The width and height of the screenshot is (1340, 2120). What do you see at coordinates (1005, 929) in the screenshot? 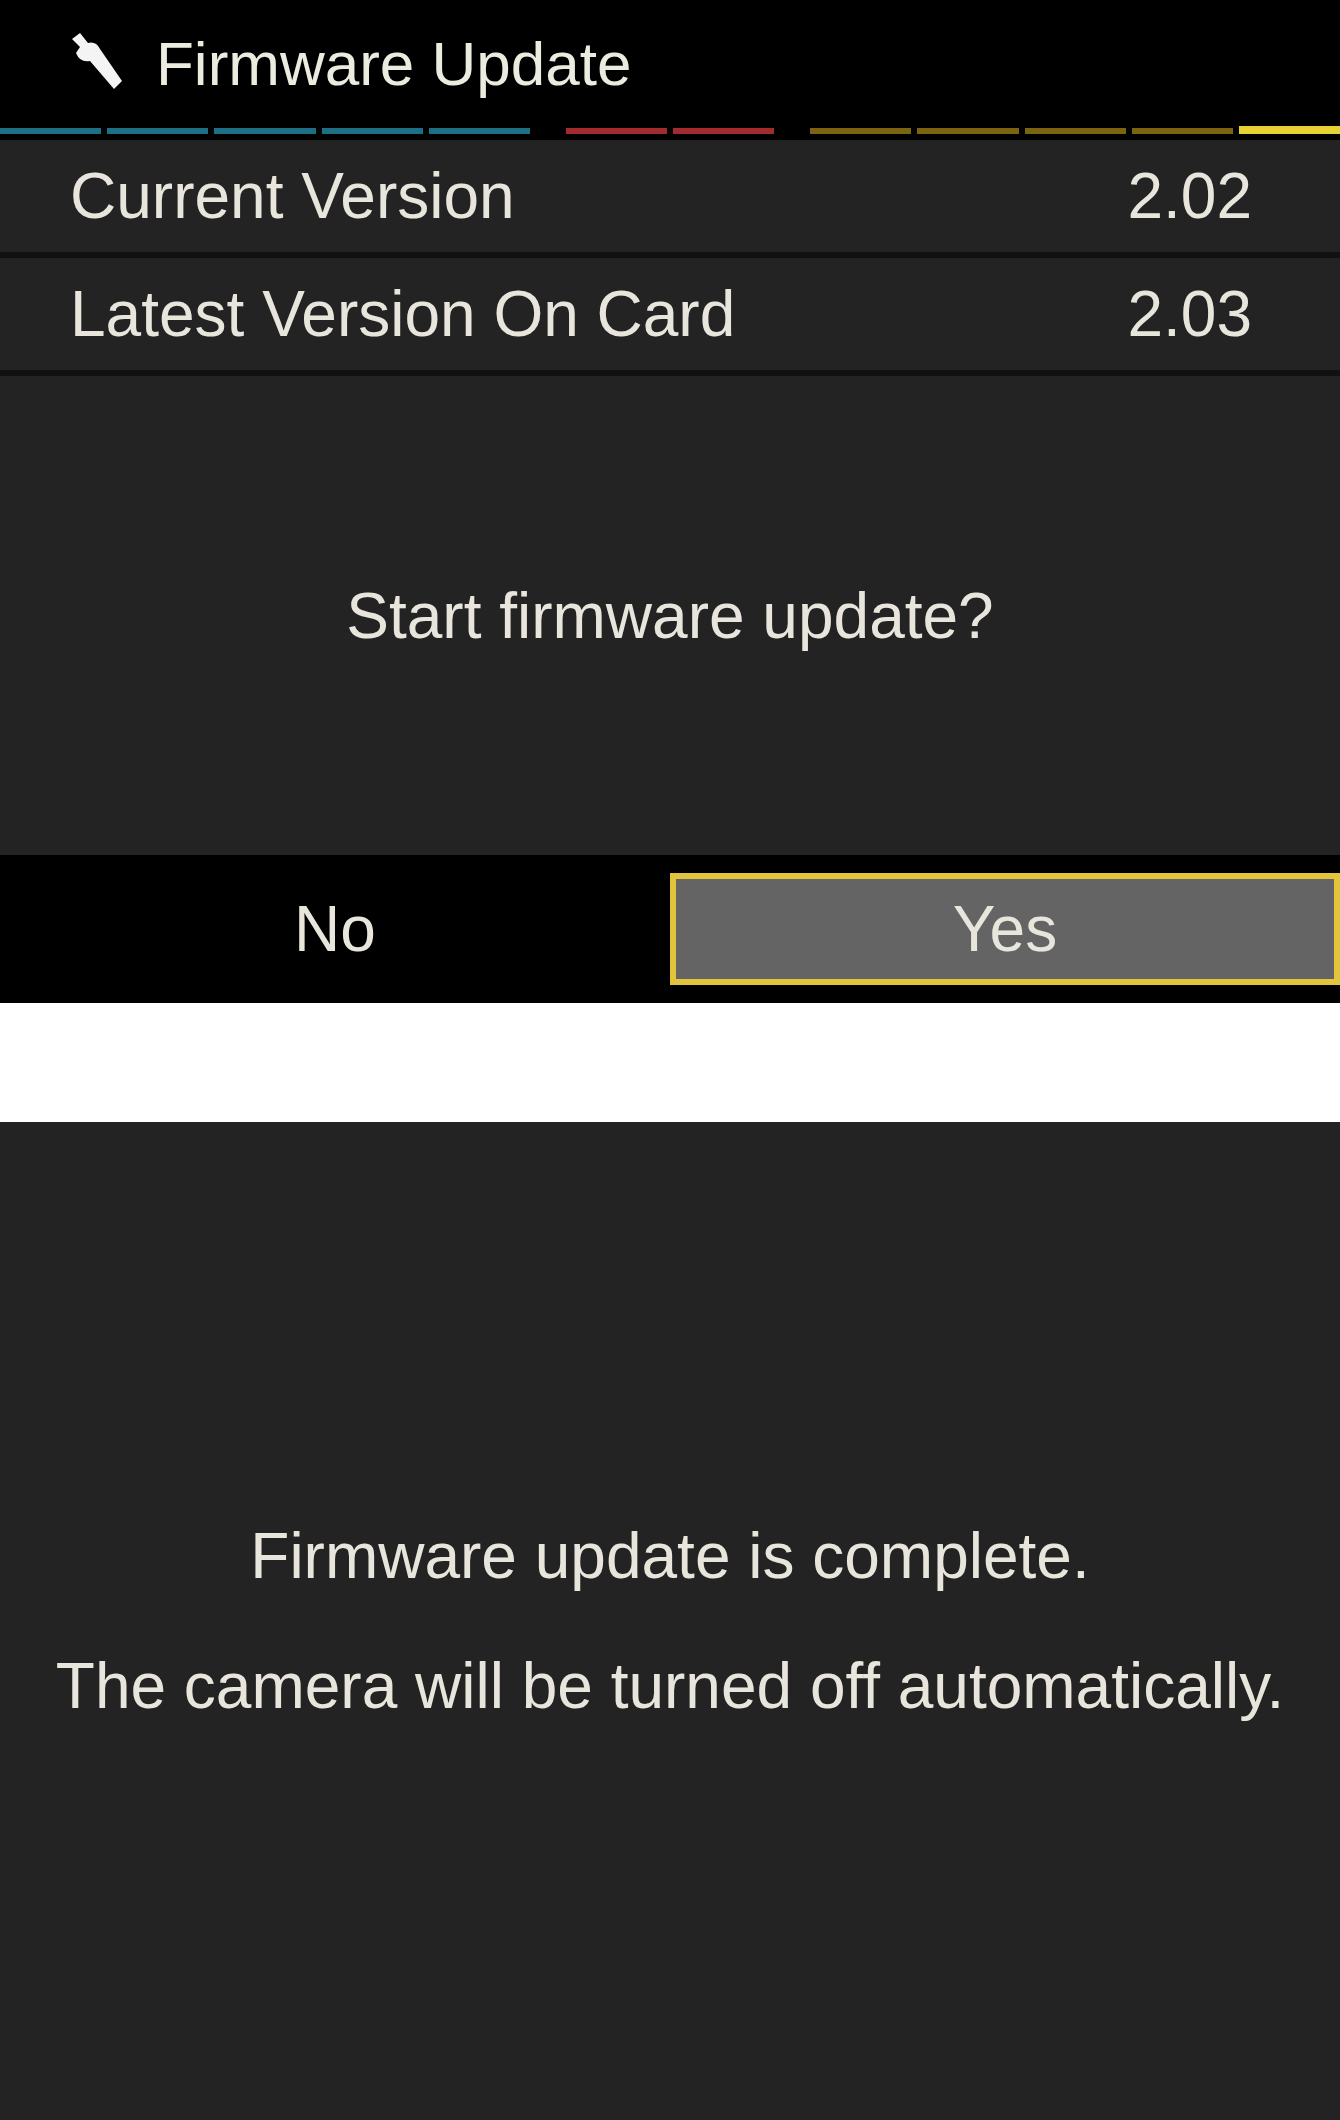
I see `option-button: Yes` at bounding box center [1005, 929].